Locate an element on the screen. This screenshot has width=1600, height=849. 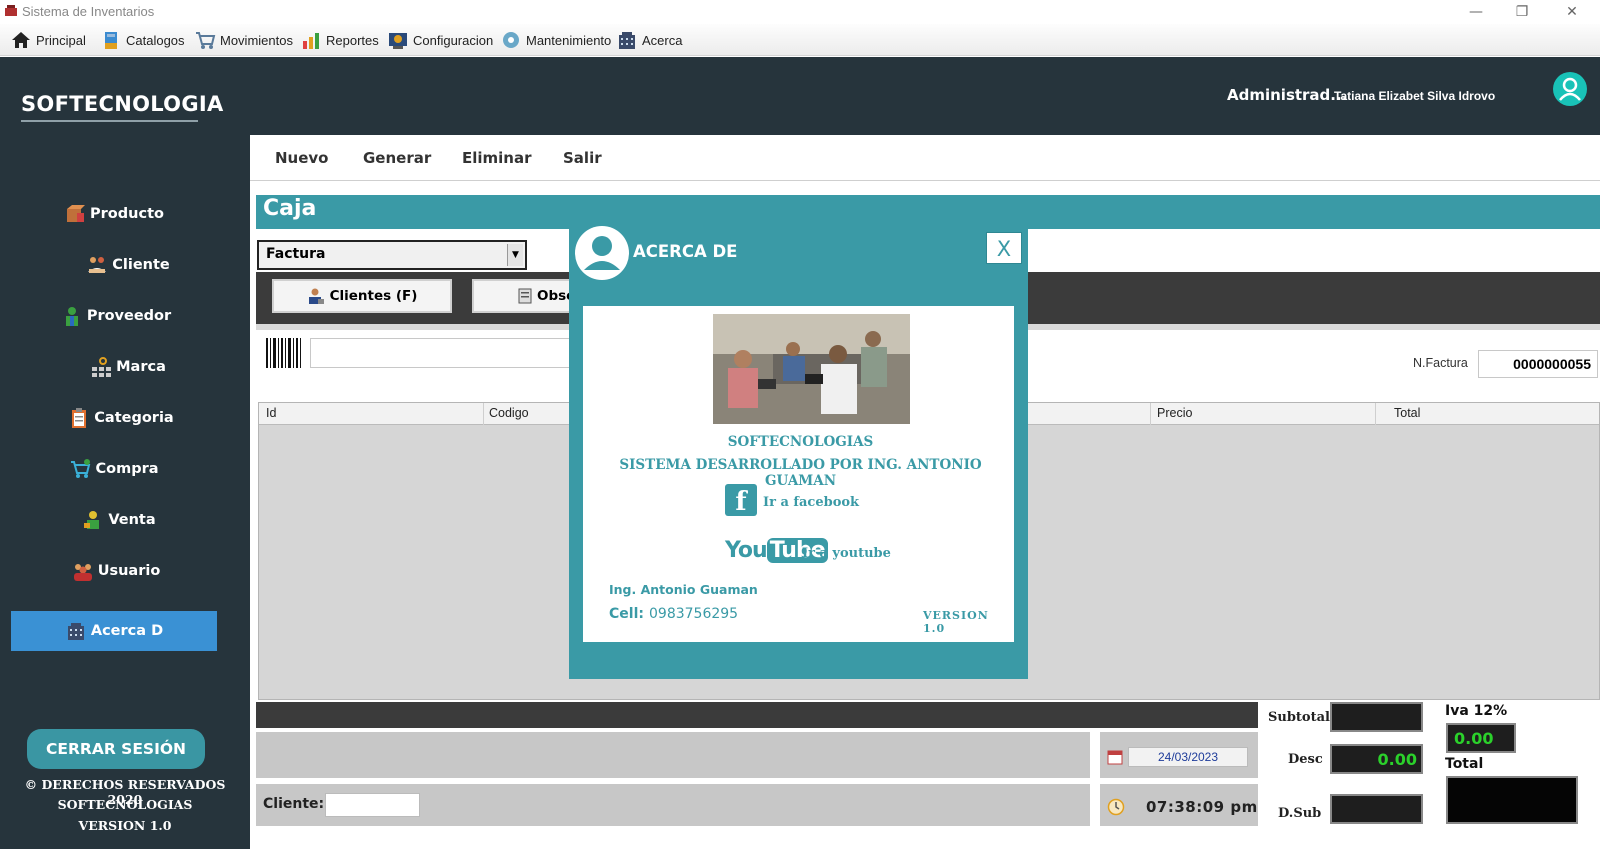
sidebar-item-usuario: Usuario is located at coordinates (116, 571).